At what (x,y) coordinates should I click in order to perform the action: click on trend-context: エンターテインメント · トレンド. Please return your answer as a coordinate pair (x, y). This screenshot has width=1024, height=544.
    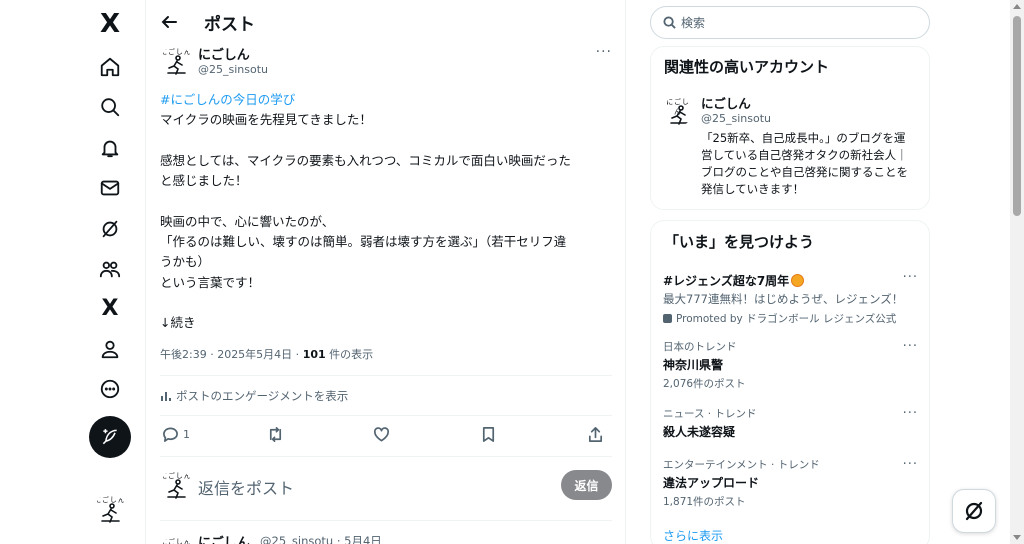
    Looking at the image, I should click on (741, 465).